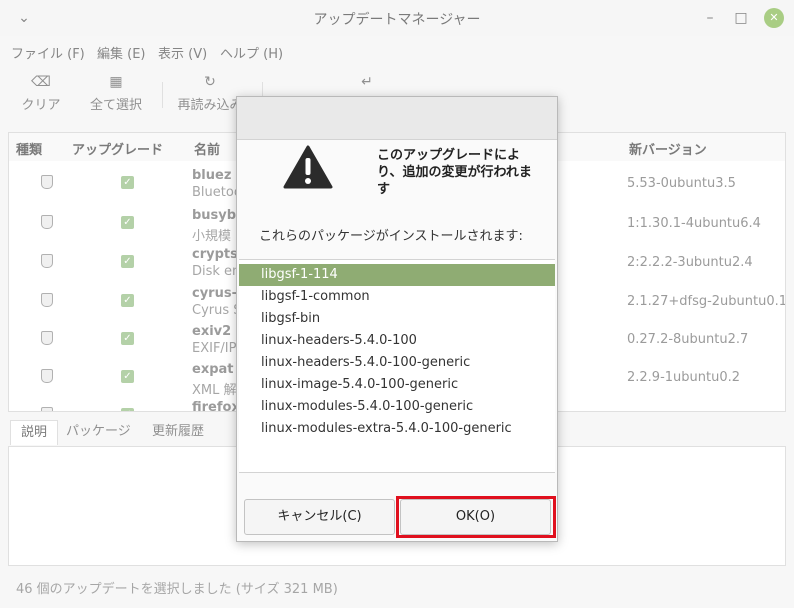 The width and height of the screenshot is (794, 608). What do you see at coordinates (397, 275) in the screenshot?
I see `list-item: libgsf-1-114` at bounding box center [397, 275].